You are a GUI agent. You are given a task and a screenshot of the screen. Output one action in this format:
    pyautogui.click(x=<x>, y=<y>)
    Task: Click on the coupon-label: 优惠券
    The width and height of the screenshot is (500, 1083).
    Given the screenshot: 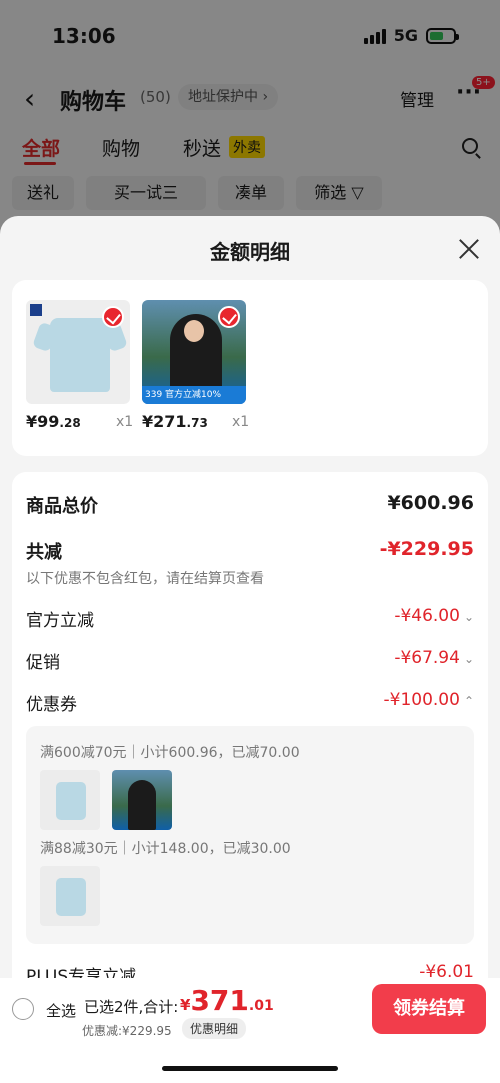 What is the action you would take?
    pyautogui.click(x=51, y=705)
    